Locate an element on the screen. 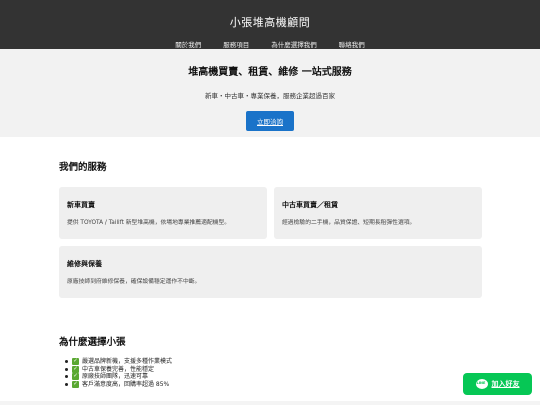 The image size is (540, 405). why-us-title: 為什麼選擇小張 is located at coordinates (92, 342).